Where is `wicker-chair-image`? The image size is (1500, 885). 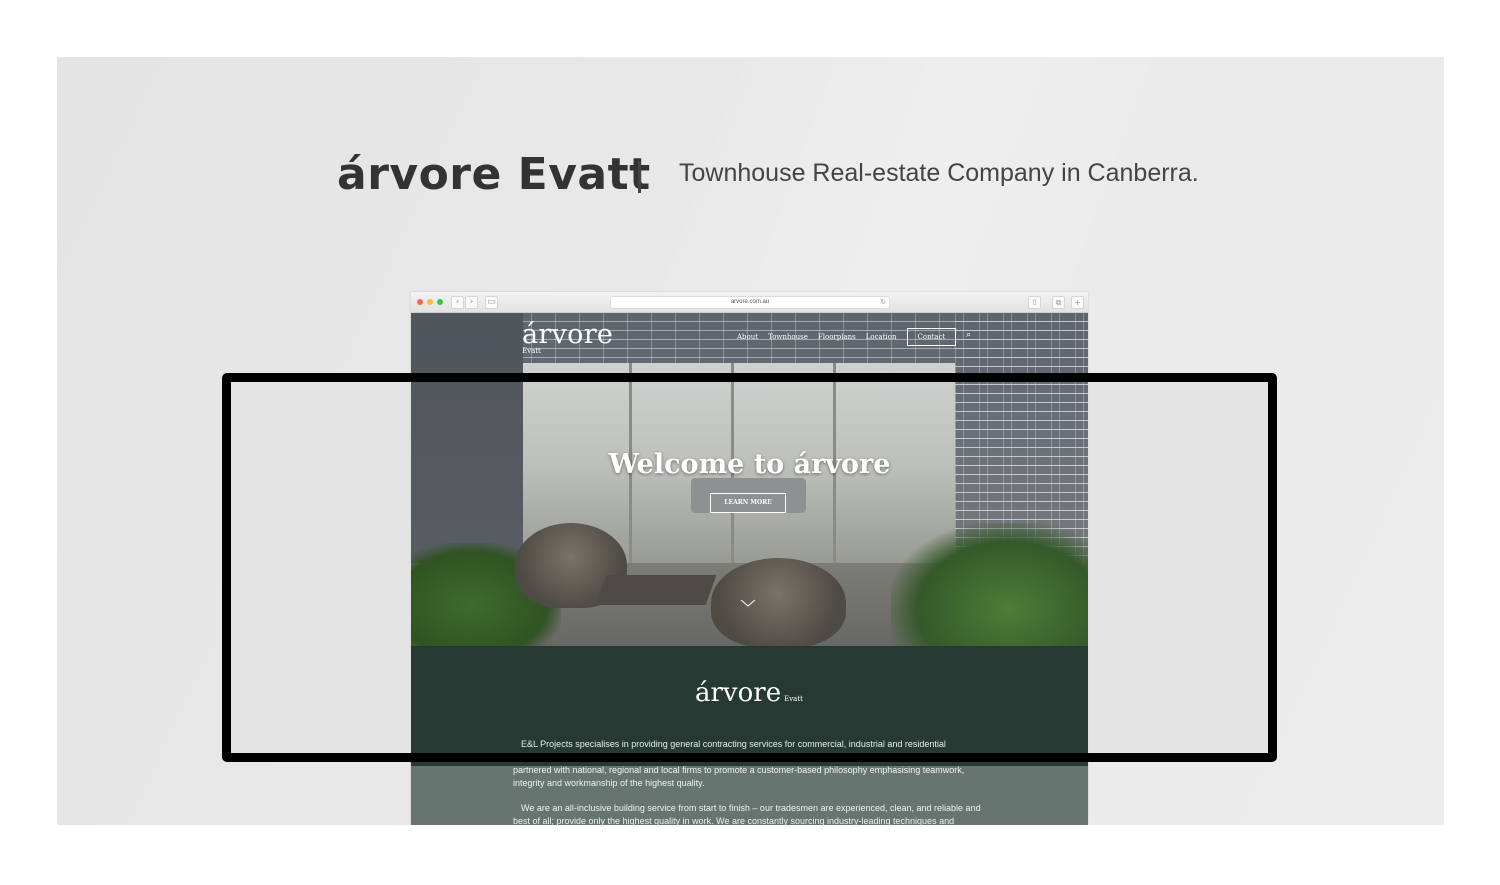 wicker-chair-image is located at coordinates (778, 602).